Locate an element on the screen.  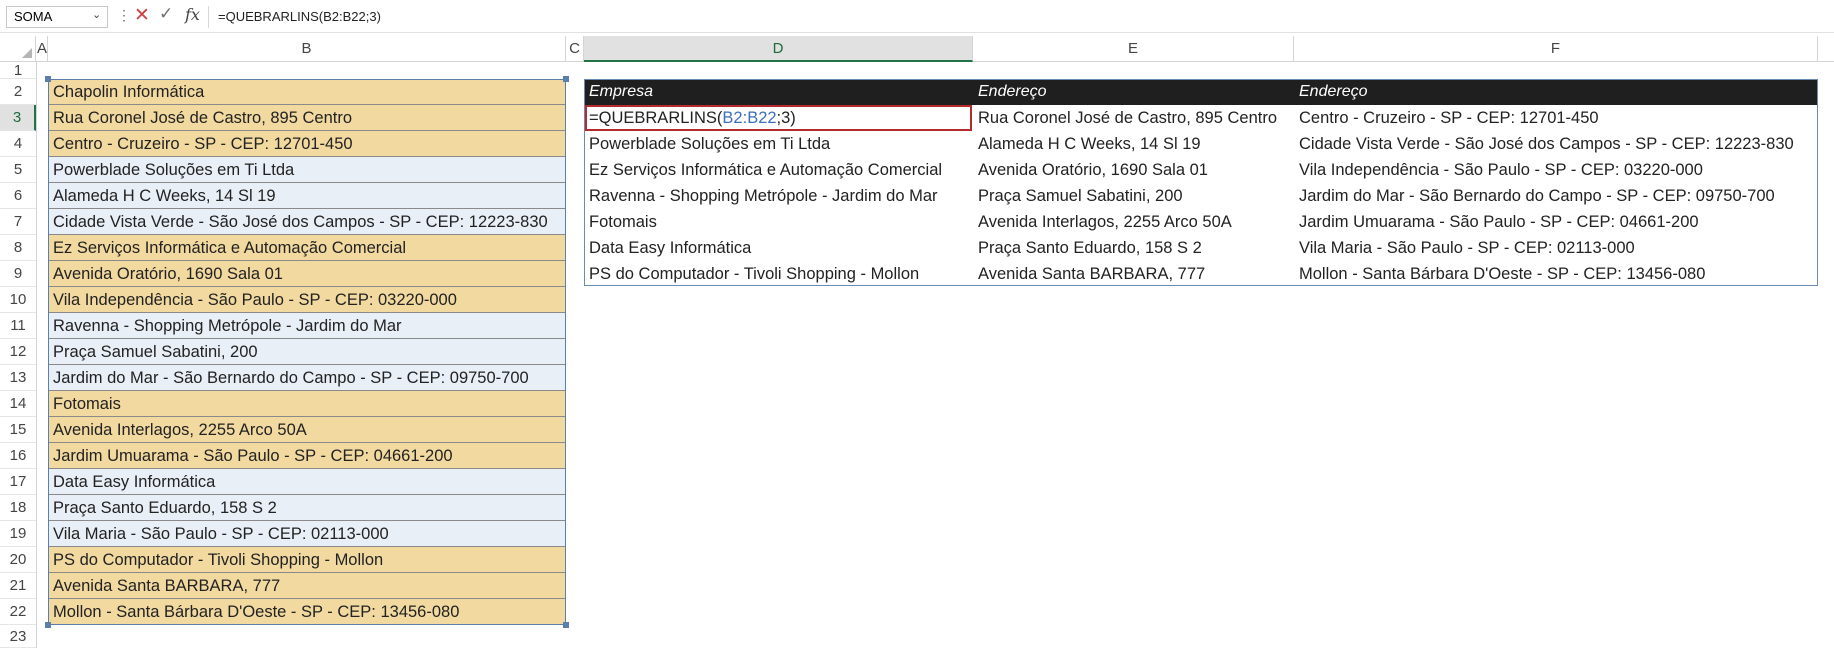
enter-check-icon: ✓ is located at coordinates (166, 14).